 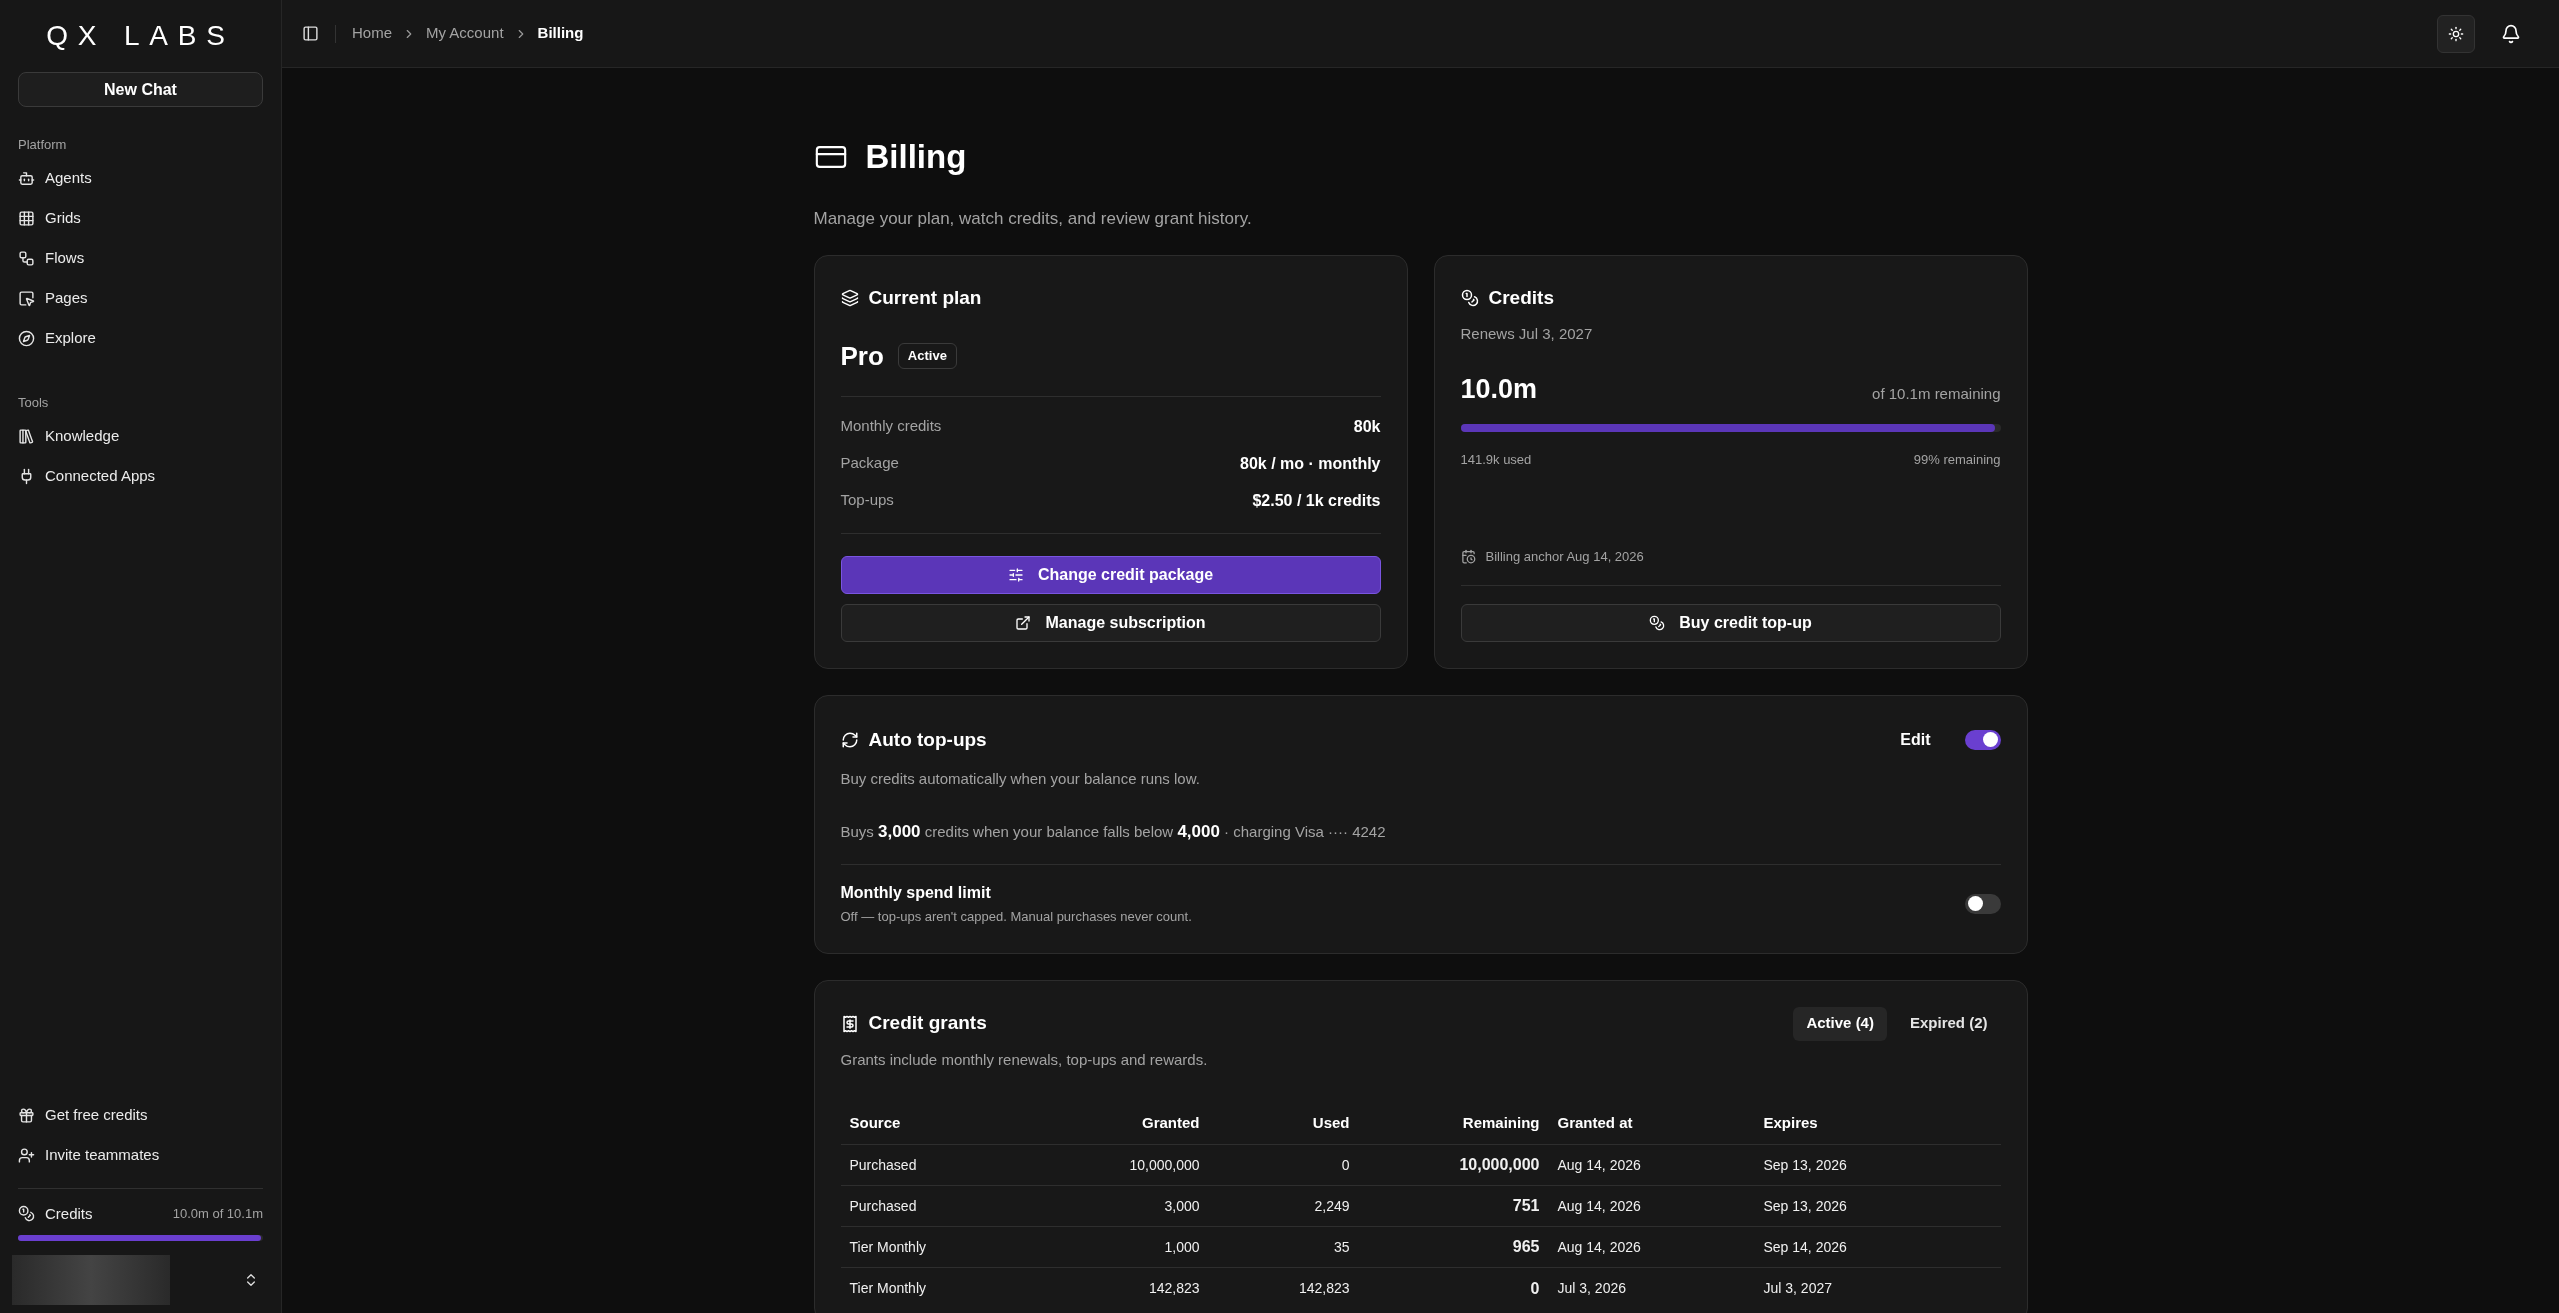 What do you see at coordinates (1948, 1023) in the screenshot?
I see `filter-tab: Expired (2)` at bounding box center [1948, 1023].